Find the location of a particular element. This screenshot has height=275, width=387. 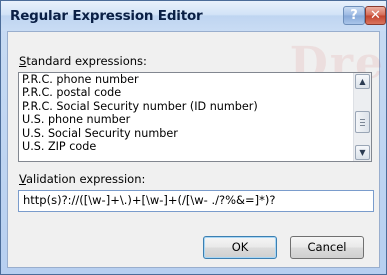

chevron-down-icon: ▼ is located at coordinates (362, 152).